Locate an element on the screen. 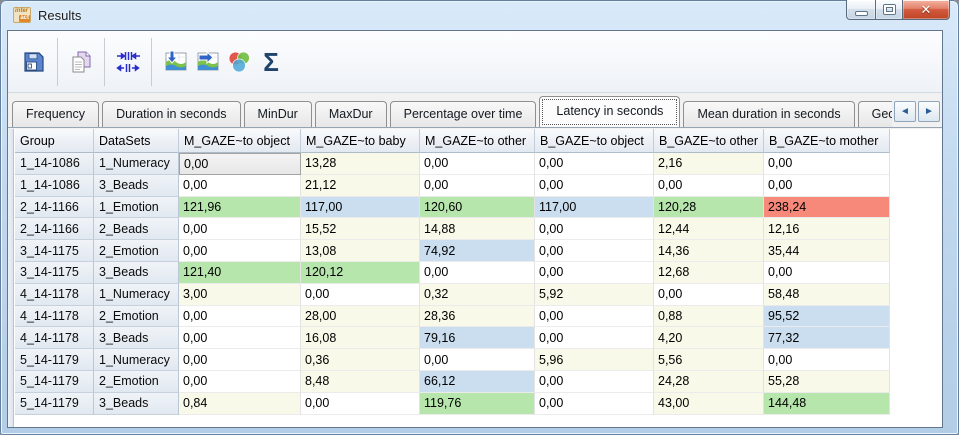 The height and width of the screenshot is (435, 959). value-cell: 120,28 is located at coordinates (709, 207).